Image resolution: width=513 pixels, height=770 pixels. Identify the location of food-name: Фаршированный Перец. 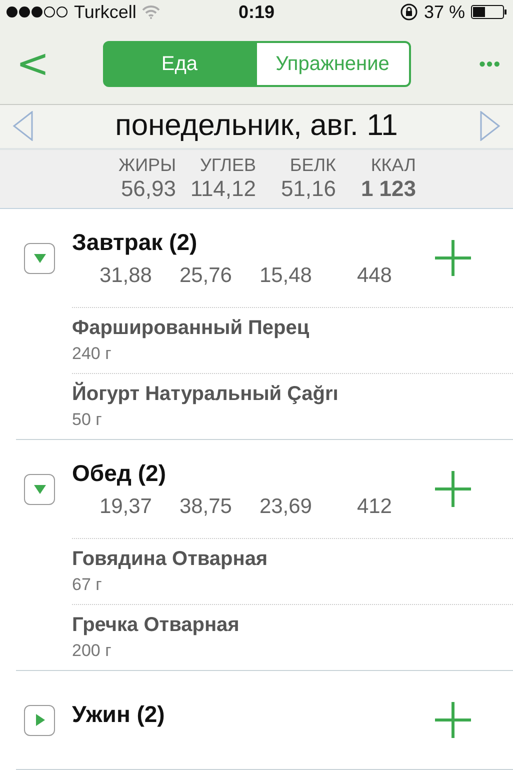
(191, 328).